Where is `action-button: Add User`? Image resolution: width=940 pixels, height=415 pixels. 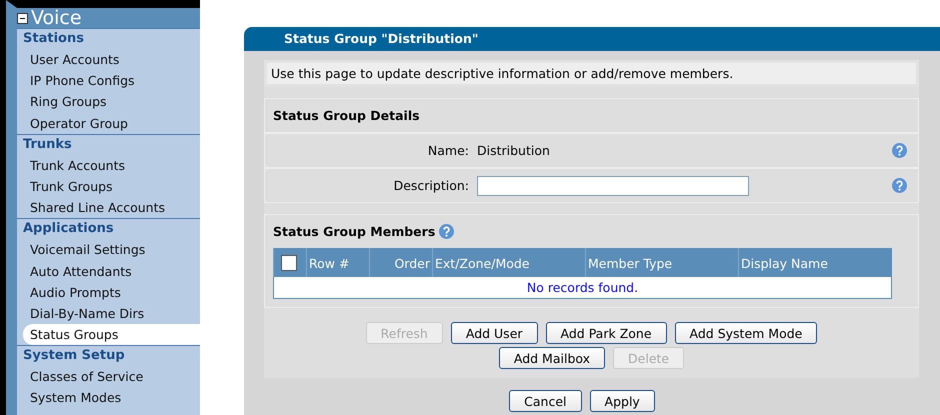 action-button: Add User is located at coordinates (494, 333).